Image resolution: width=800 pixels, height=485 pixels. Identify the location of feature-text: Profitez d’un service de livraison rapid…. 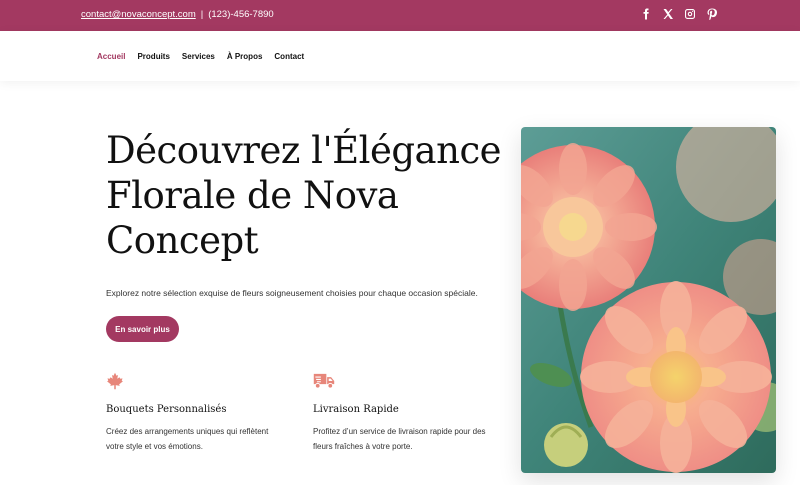
(399, 439).